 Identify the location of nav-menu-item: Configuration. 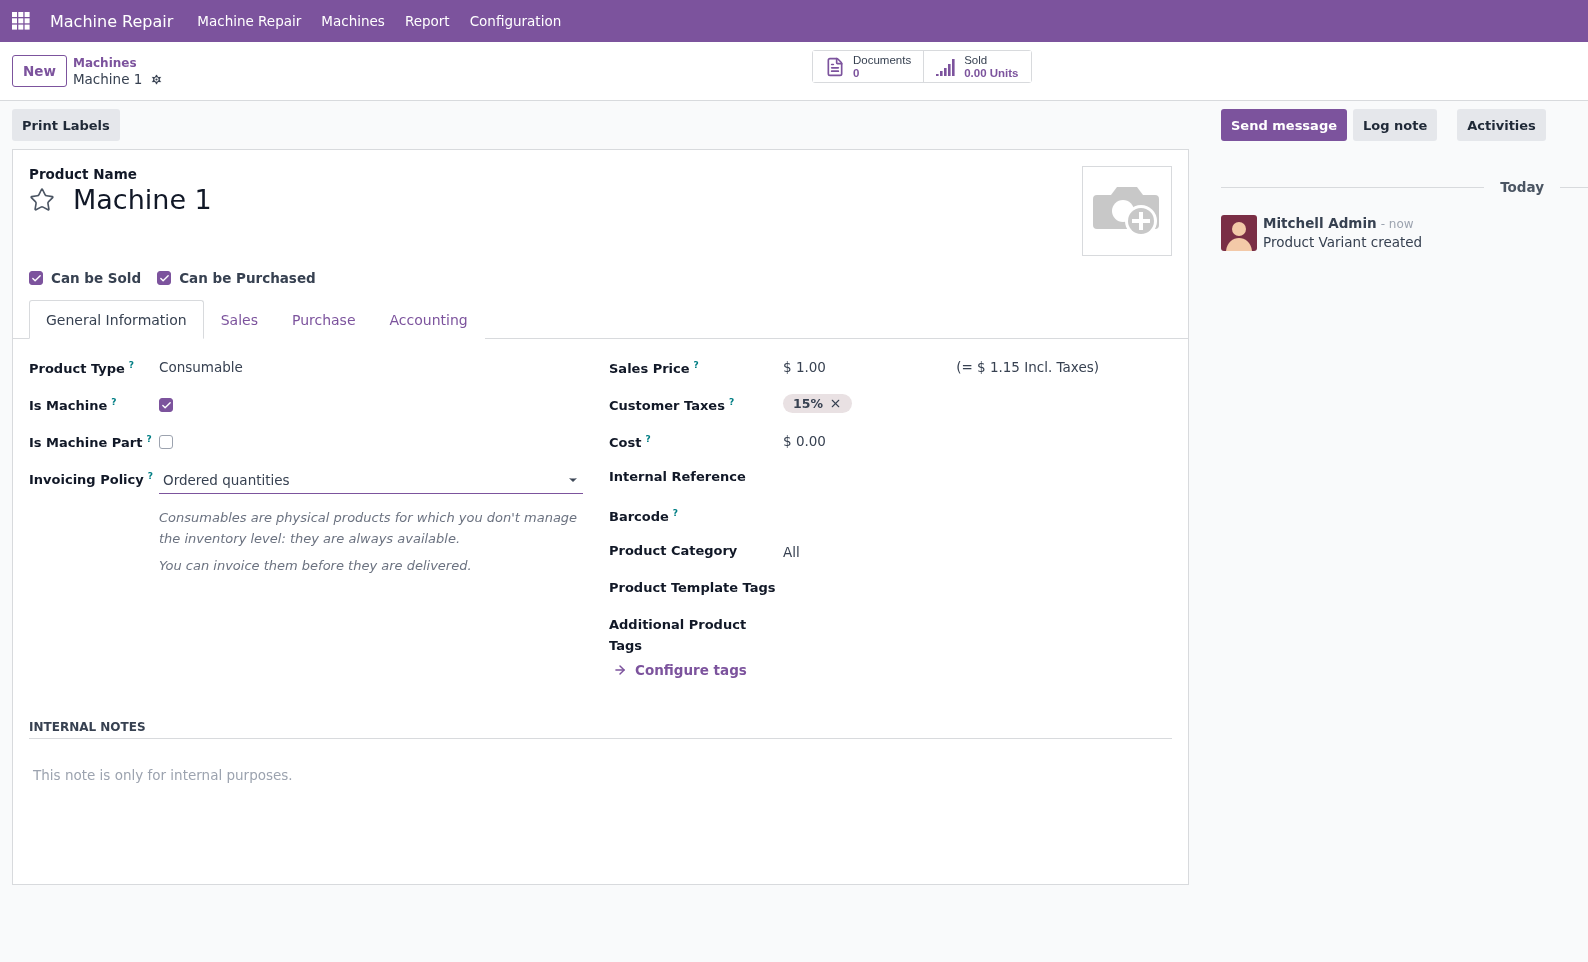
(515, 21).